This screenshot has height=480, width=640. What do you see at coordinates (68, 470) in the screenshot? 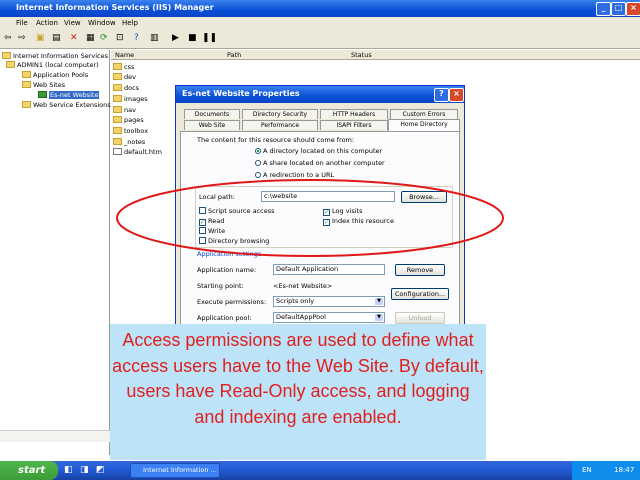
I see `quick-launch-icon: ◧` at bounding box center [68, 470].